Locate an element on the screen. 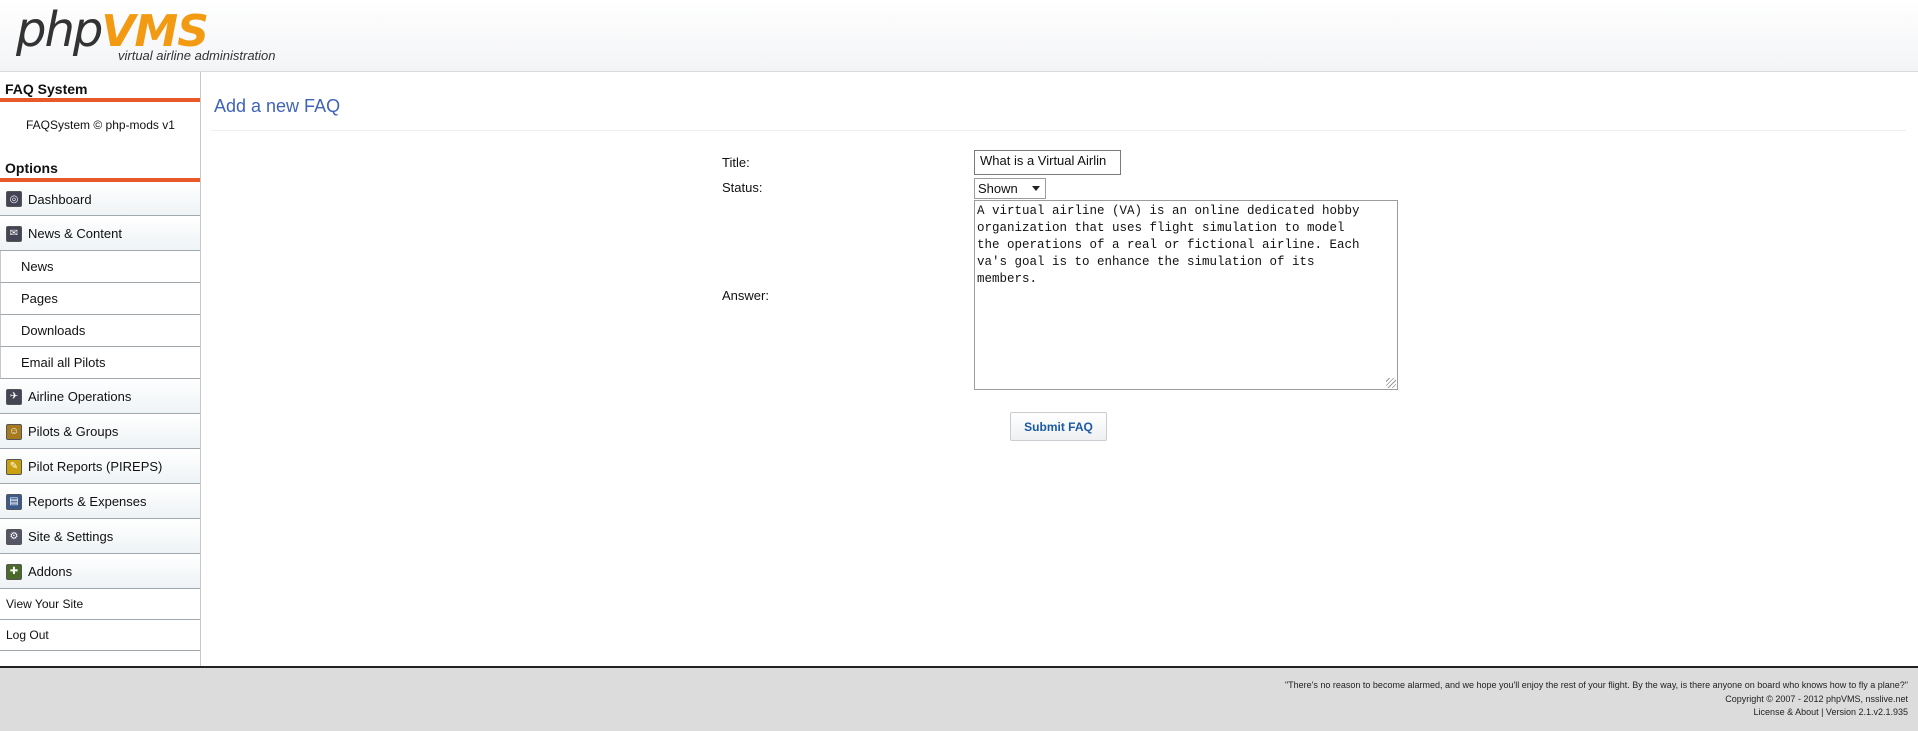 The image size is (1918, 731). sidebar-item-view-site: View Your Site is located at coordinates (100, 604).